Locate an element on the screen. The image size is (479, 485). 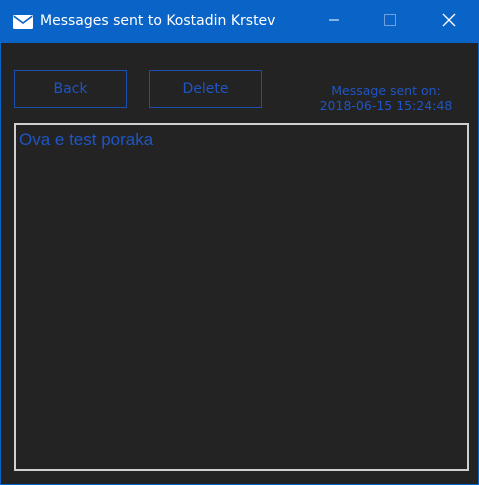
minimize-button is located at coordinates (334, 22).